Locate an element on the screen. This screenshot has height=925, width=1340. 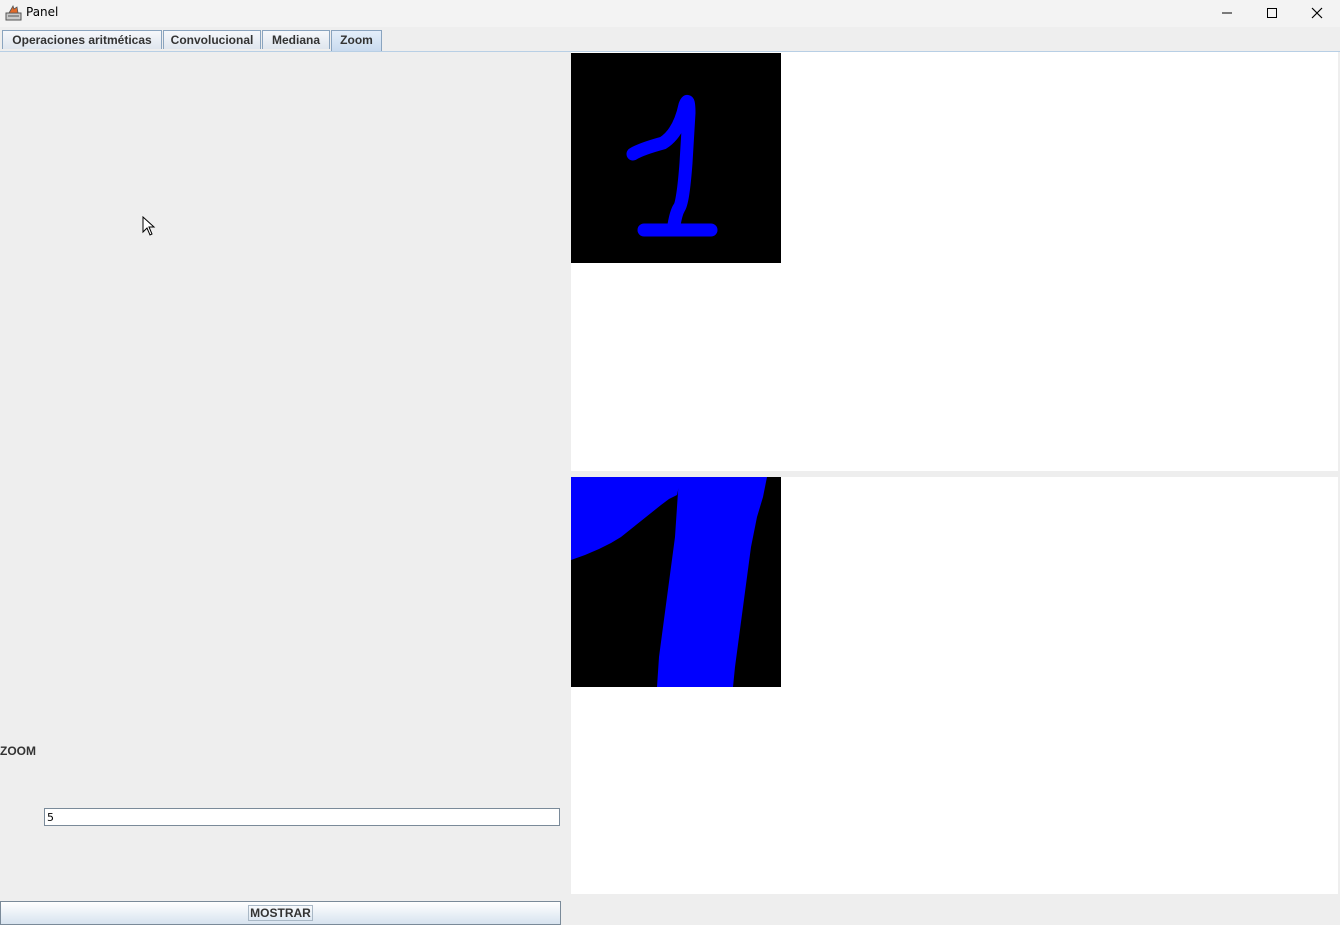
original-image is located at coordinates (676, 158).